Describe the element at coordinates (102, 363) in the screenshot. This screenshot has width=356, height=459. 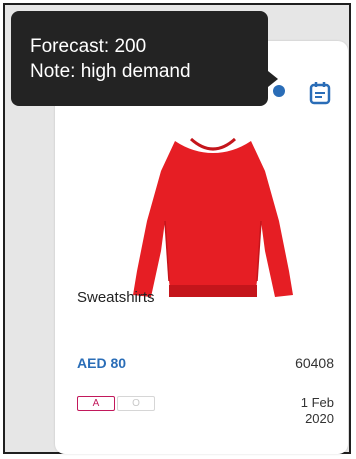
I see `product-price: AED 80` at that location.